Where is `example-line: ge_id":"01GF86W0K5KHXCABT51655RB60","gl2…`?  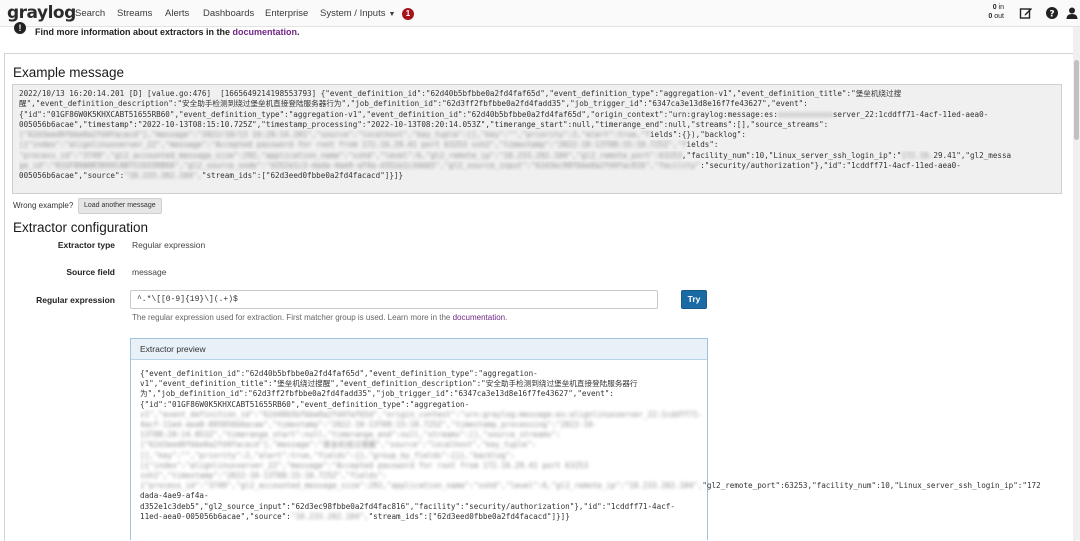 example-line: ge_id":"01GF86W0K5KHXCABT51655RB60","gl2… is located at coordinates (490, 166).